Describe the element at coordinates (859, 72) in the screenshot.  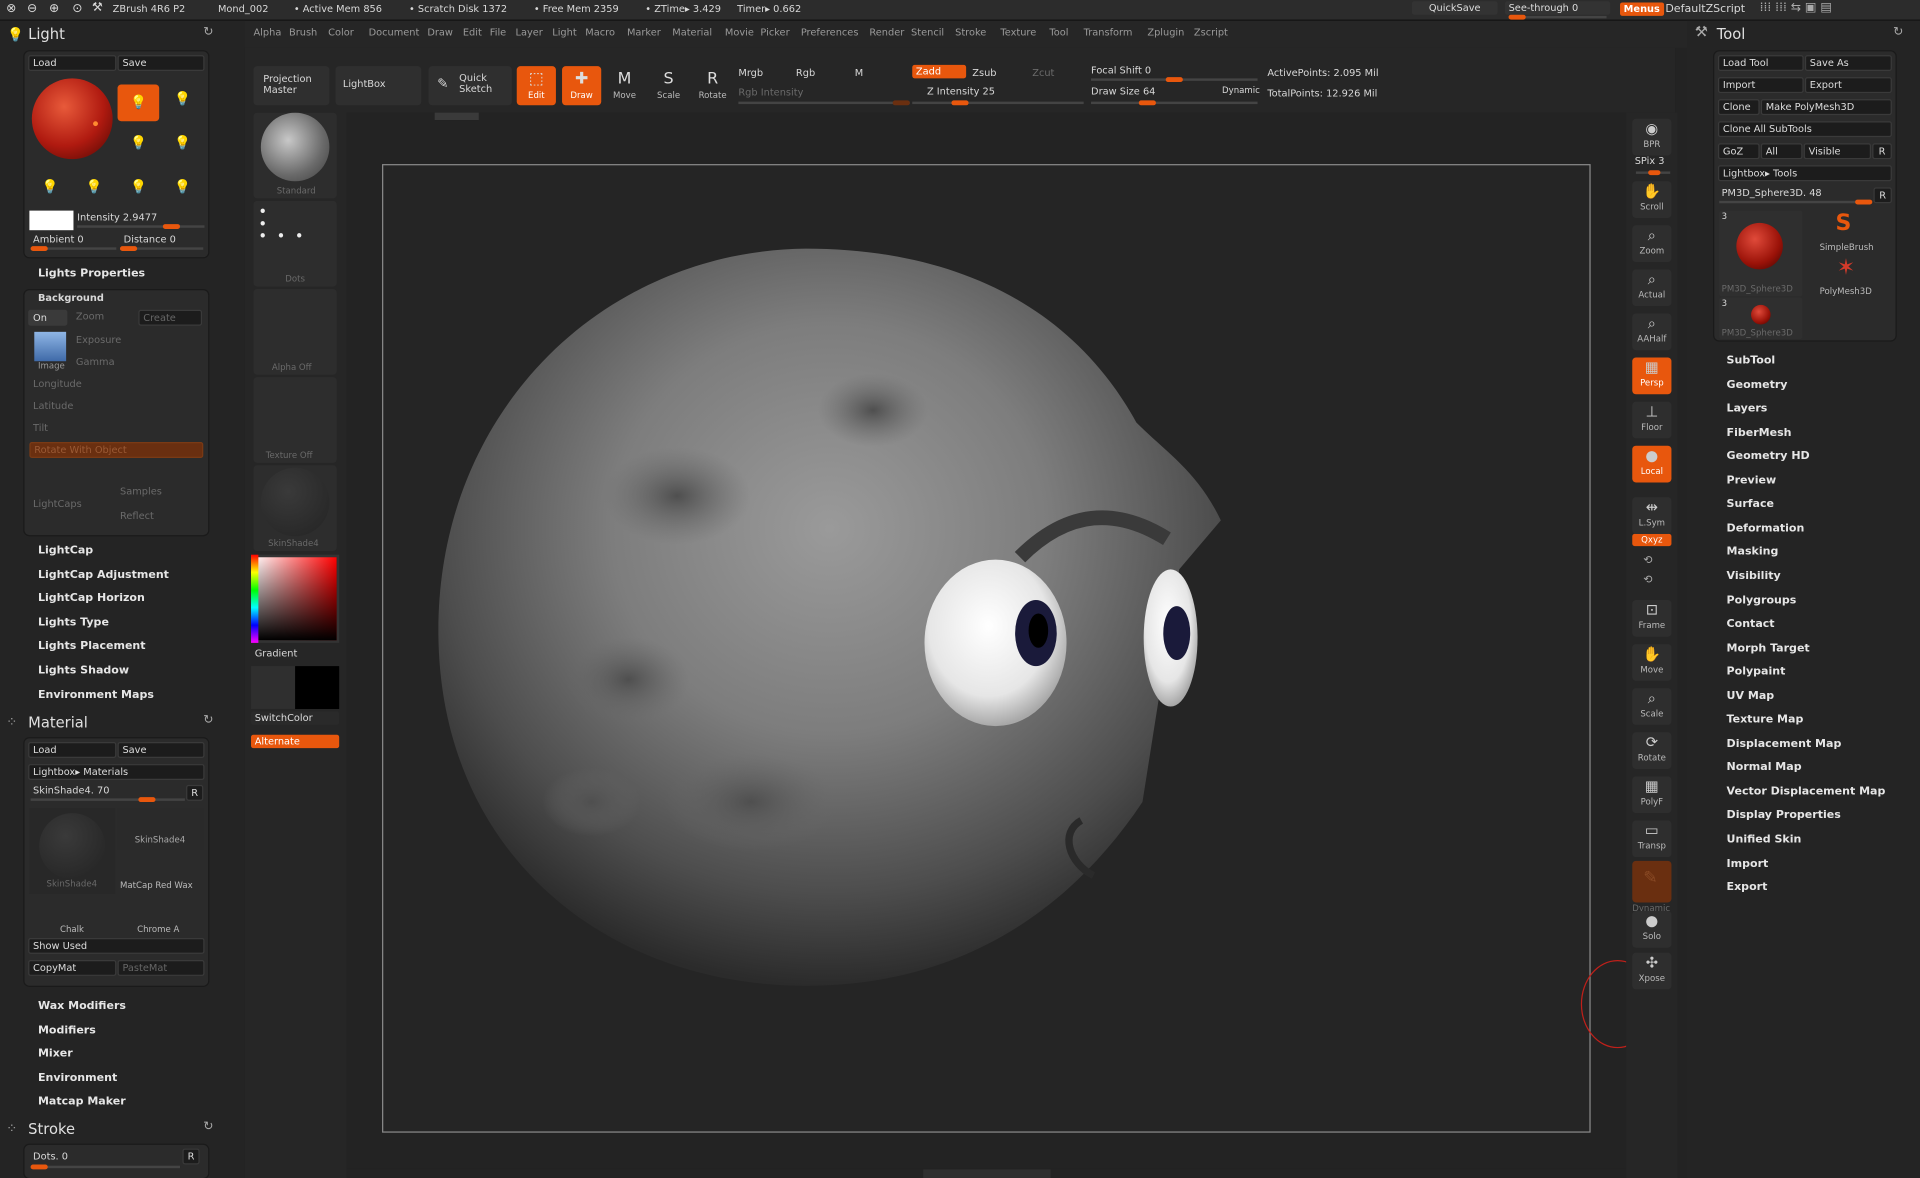
I see `m-button: M` at that location.